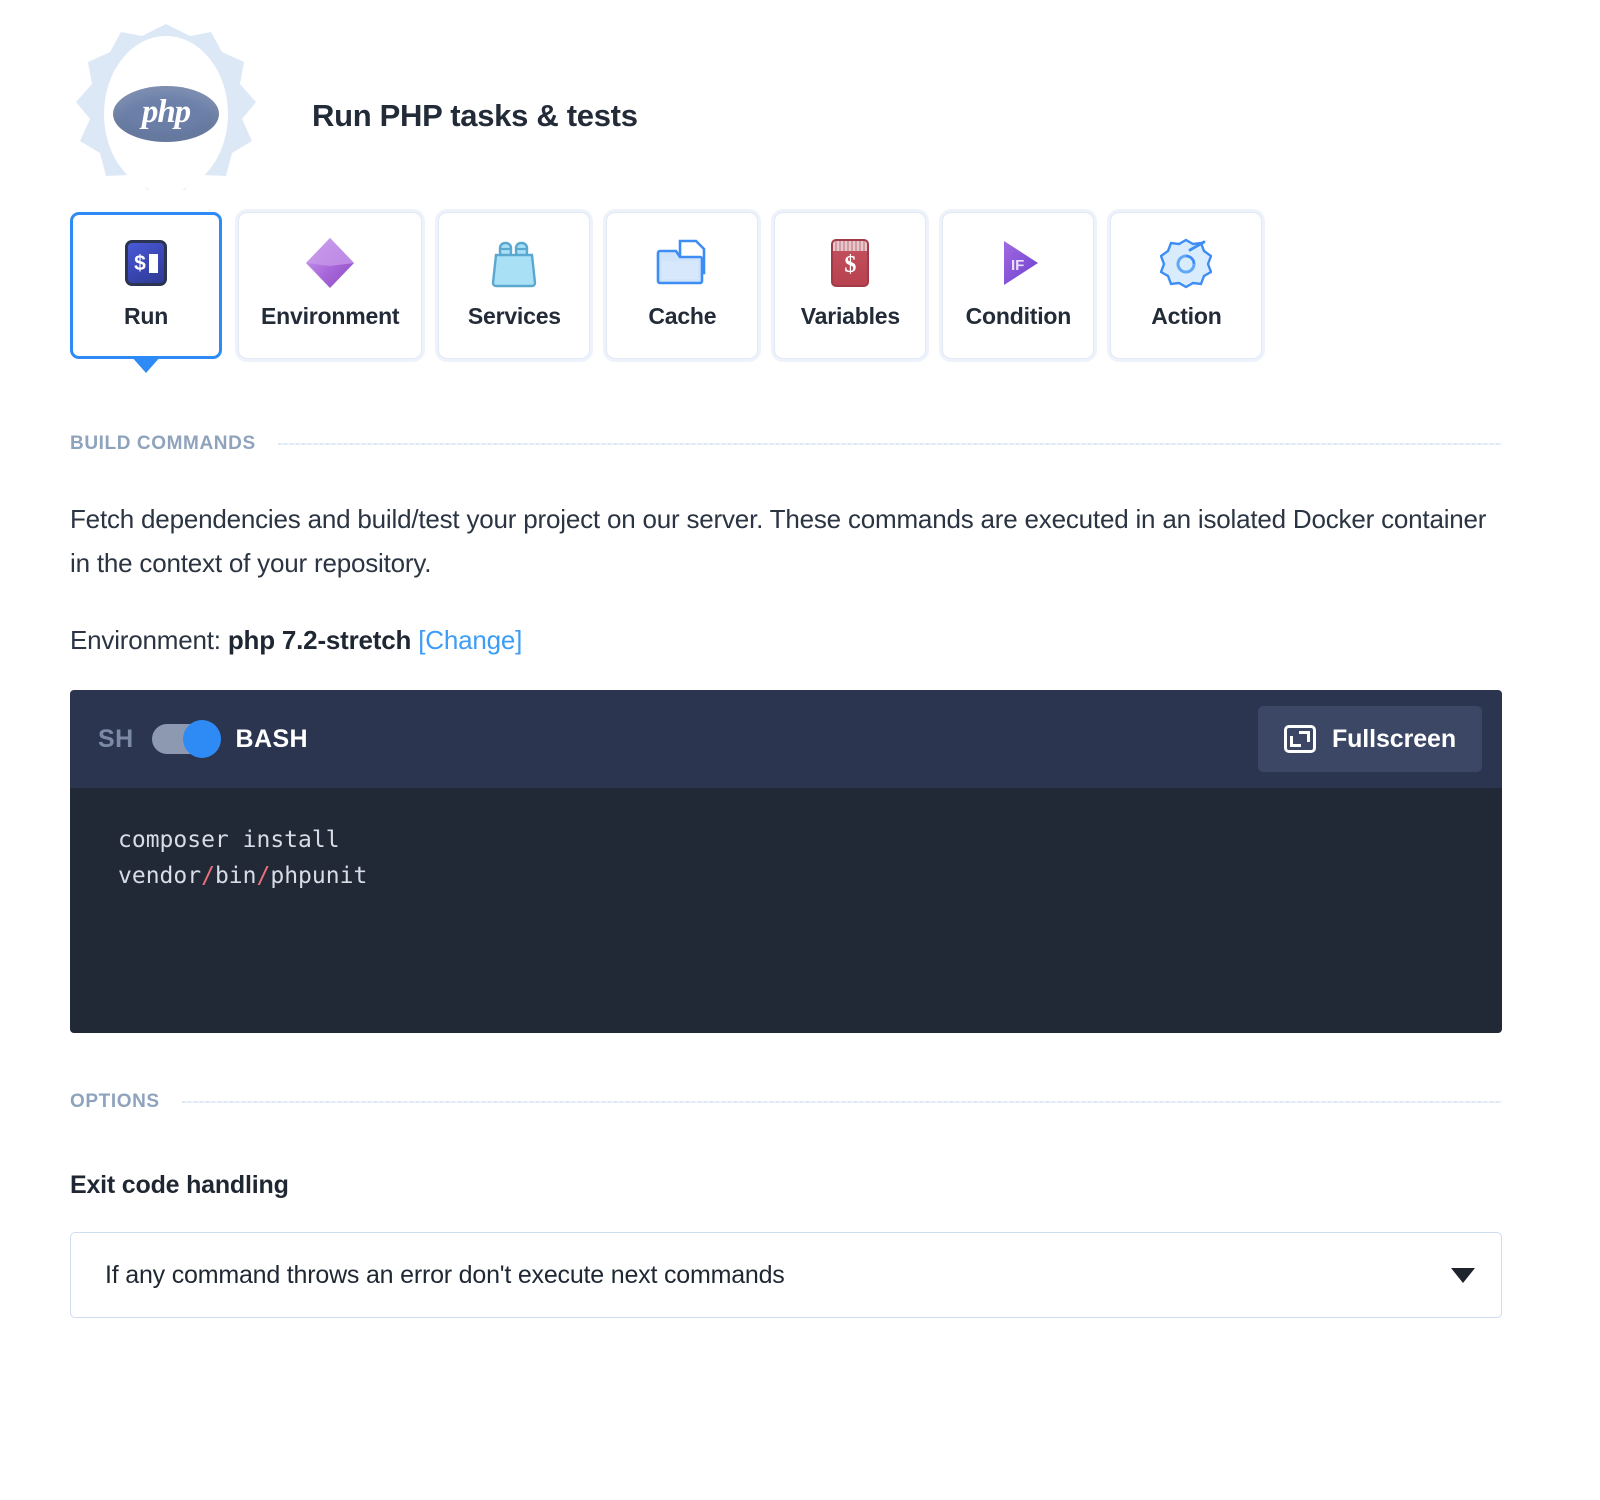  What do you see at coordinates (682, 263) in the screenshot?
I see `folder-file-icon` at bounding box center [682, 263].